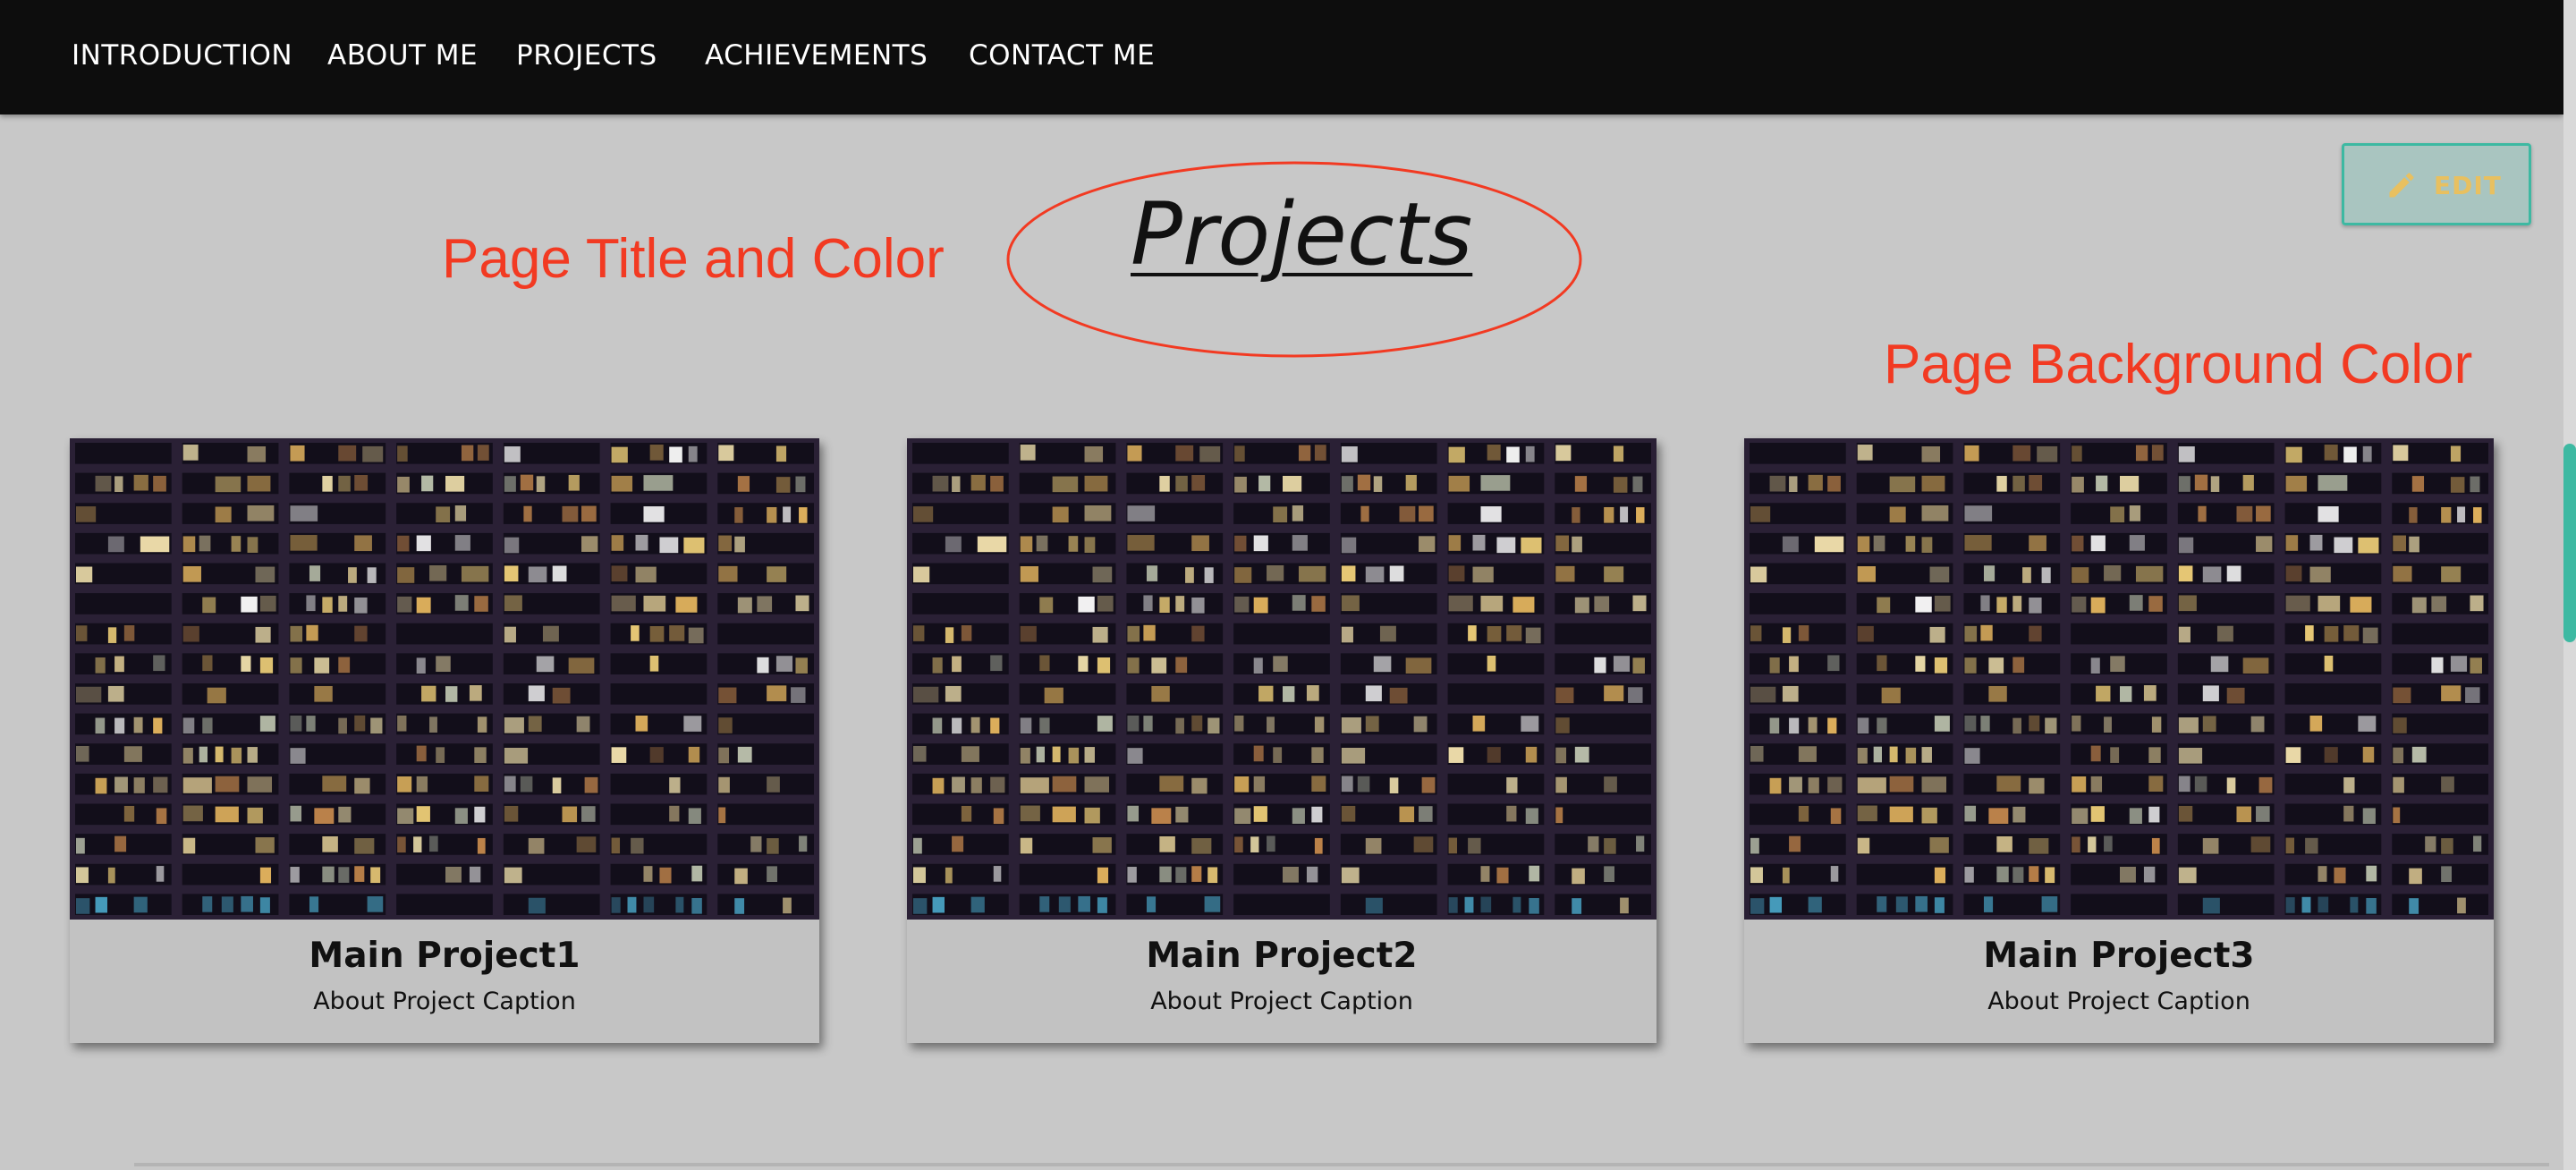 The image size is (2576, 1170). I want to click on annotation-page-background: Page Background Color, so click(2178, 364).